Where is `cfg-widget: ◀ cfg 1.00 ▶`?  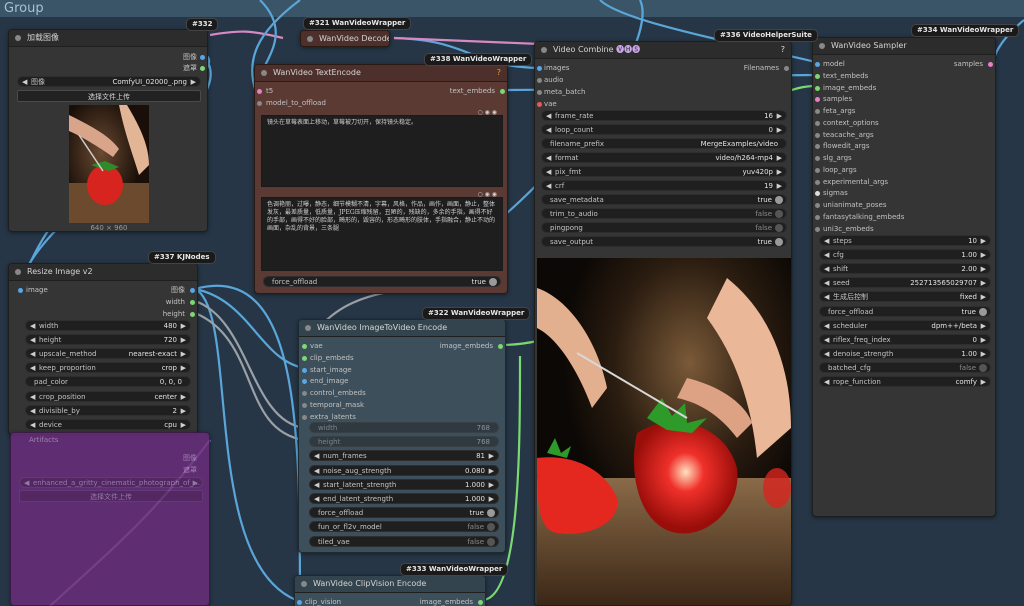
cfg-widget: ◀ cfg 1.00 ▶ is located at coordinates (905, 255).